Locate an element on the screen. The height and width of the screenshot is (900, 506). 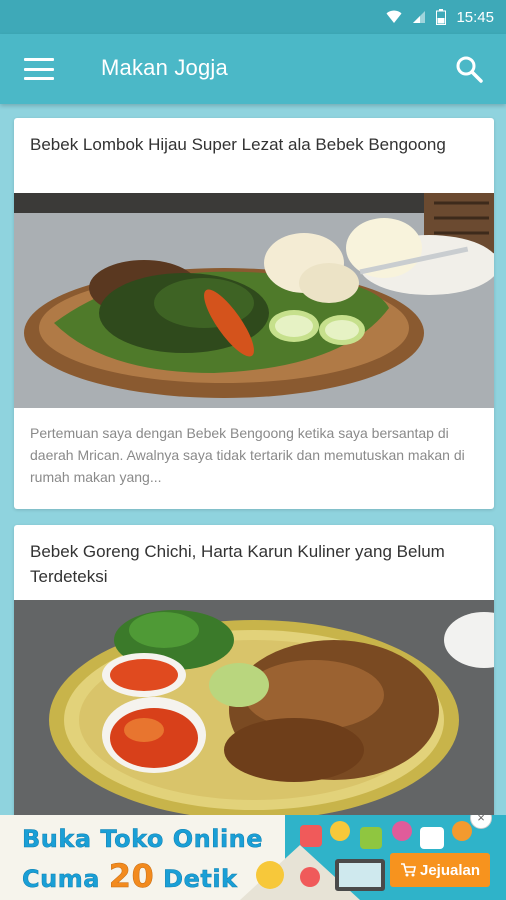
ad-brand-logo: Jejualan is located at coordinates (440, 870).